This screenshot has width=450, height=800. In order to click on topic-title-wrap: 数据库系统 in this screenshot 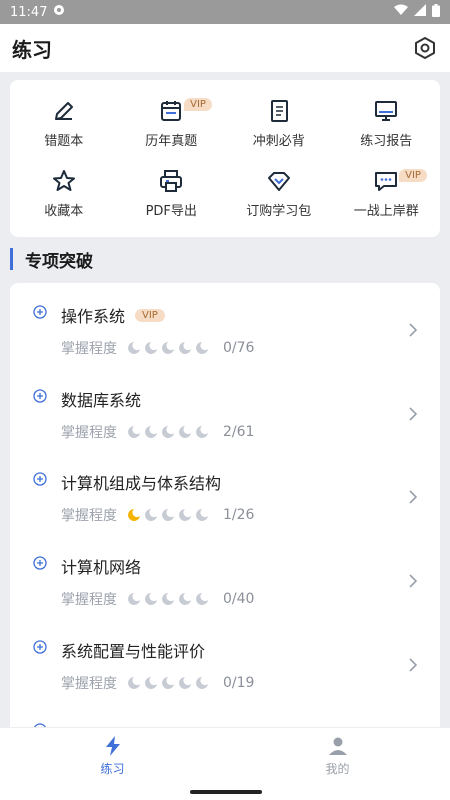, I will do `click(101, 399)`.